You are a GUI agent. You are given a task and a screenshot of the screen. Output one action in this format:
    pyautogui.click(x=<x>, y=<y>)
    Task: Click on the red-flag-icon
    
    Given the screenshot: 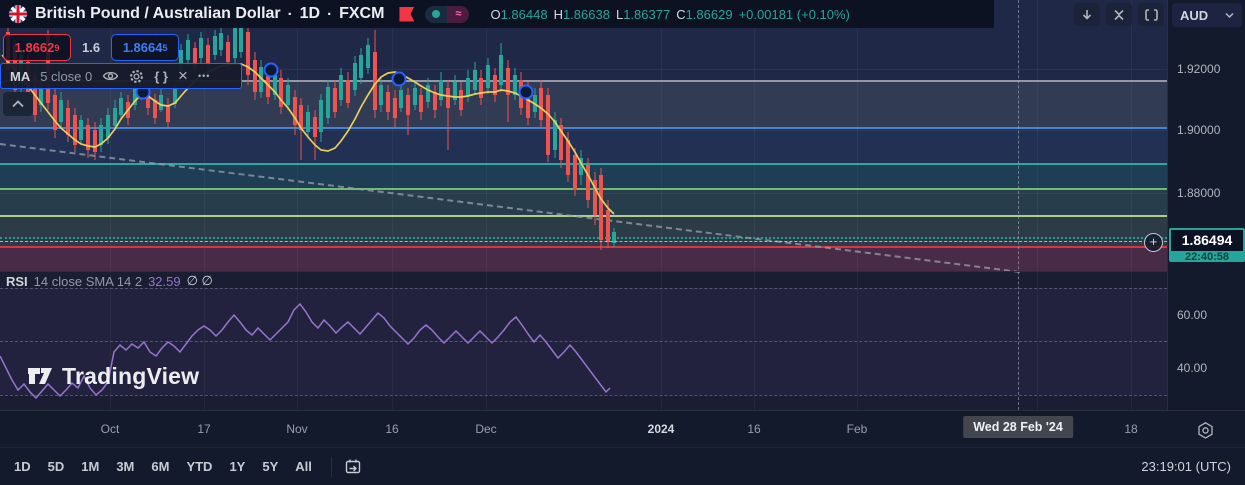 What is the action you would take?
    pyautogui.click(x=407, y=14)
    